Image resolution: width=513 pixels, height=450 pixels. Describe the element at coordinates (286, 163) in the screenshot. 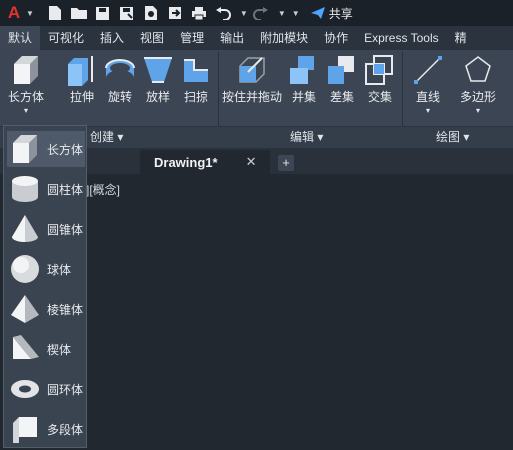

I see `new-tab-button: +` at that location.